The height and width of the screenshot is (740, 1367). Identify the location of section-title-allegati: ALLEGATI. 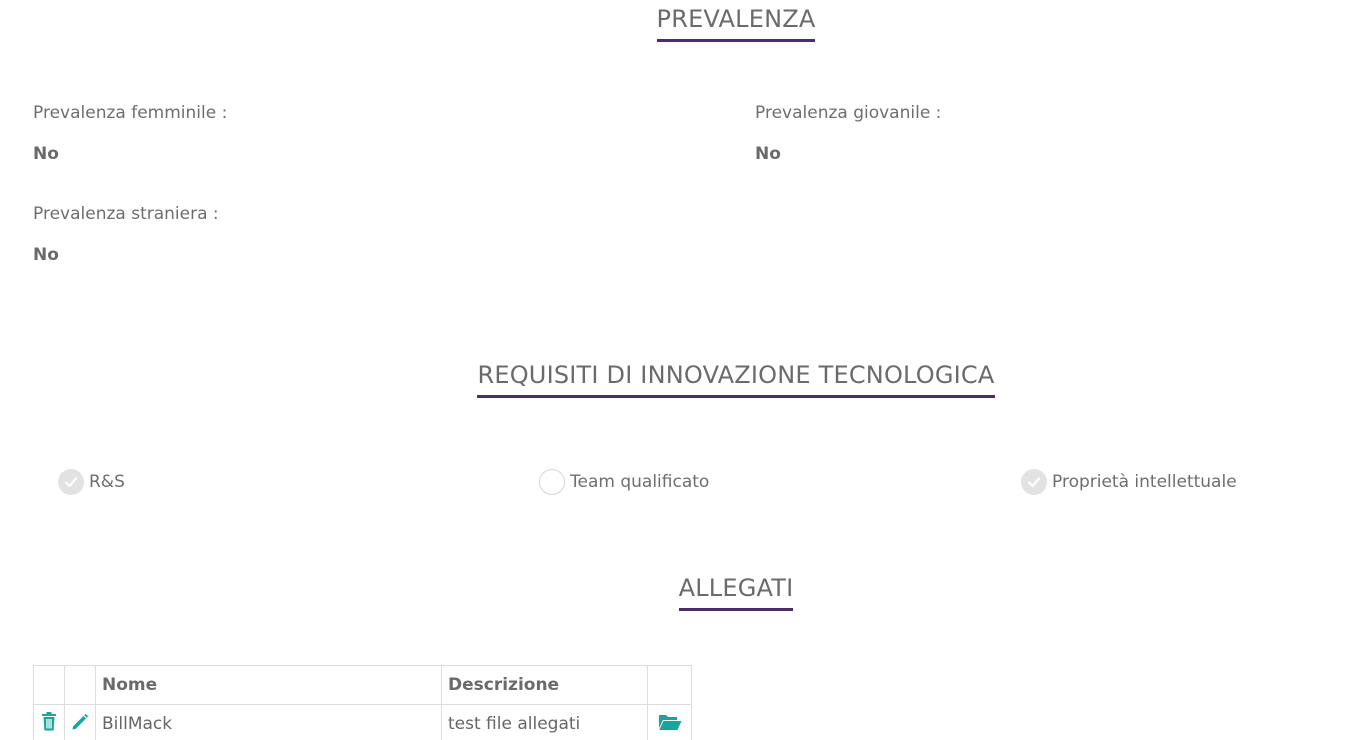
(683, 592).